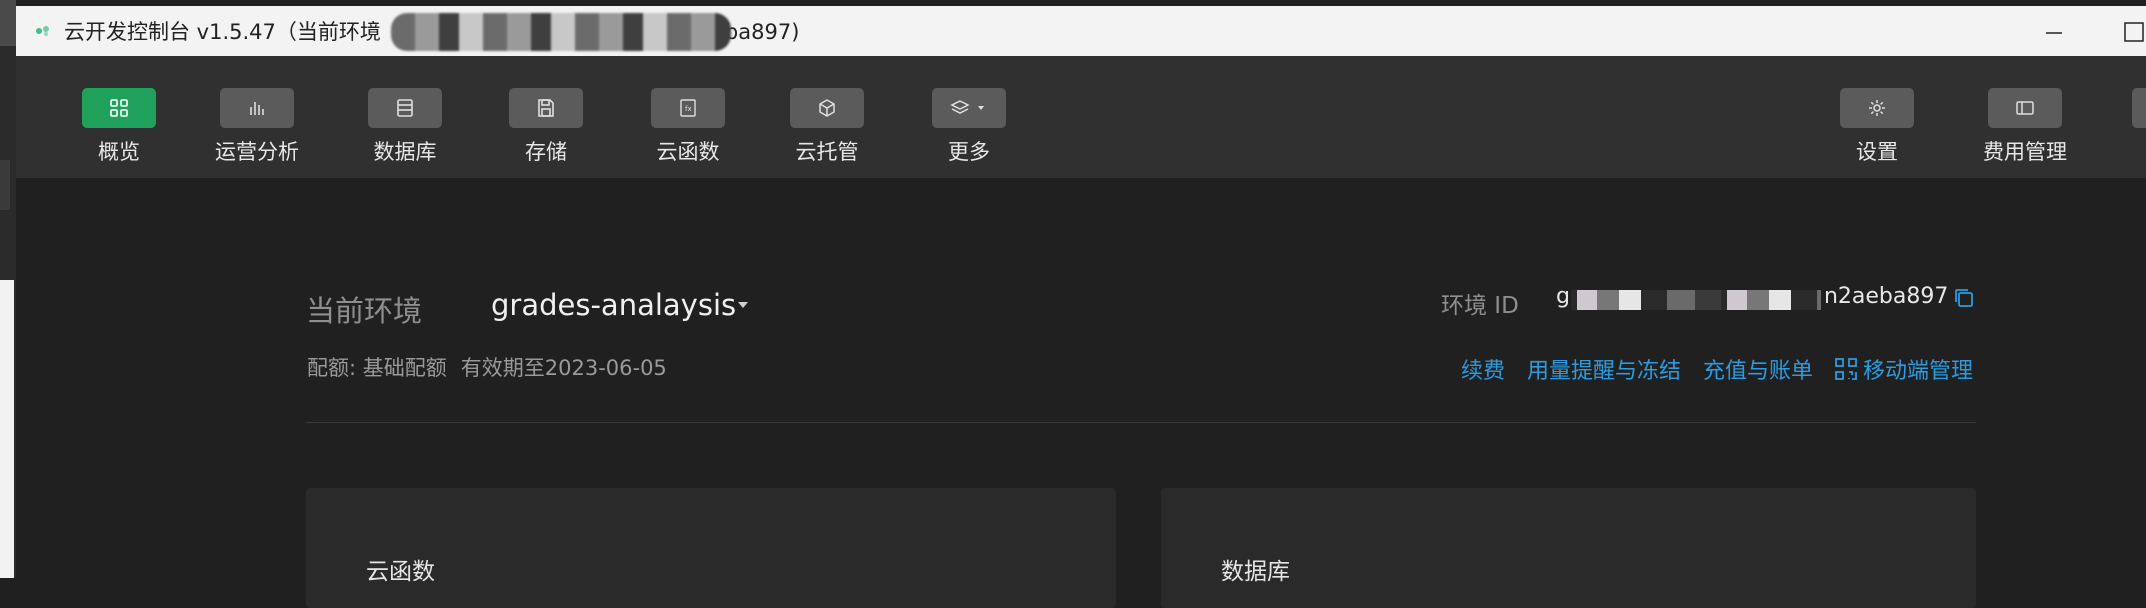  Describe the element at coordinates (1758, 369) in the screenshot. I see `recharge-link: 充值与账单` at that location.